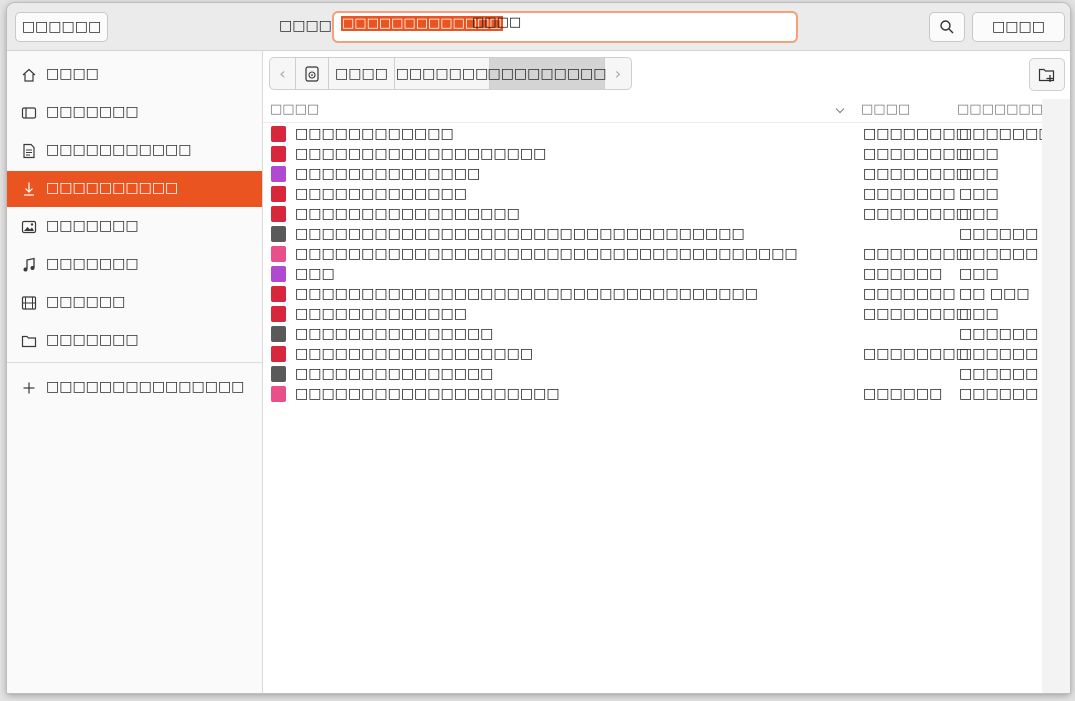 Image resolution: width=1075 pixels, height=701 pixels. Describe the element at coordinates (909, 194) in the screenshot. I see `file-size: □□□□□□□` at that location.